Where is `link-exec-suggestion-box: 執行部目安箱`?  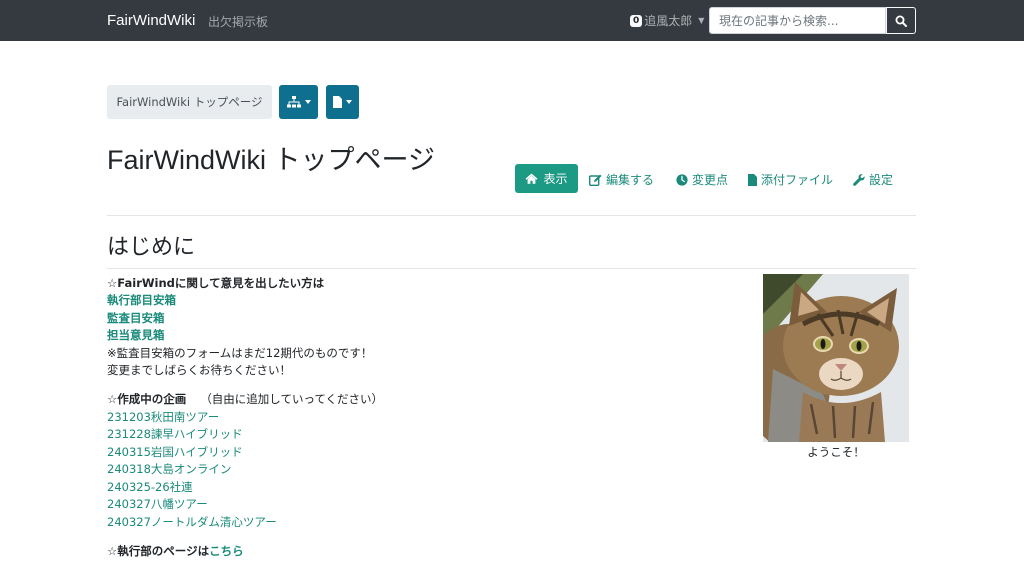 link-exec-suggestion-box: 執行部目安箱 is located at coordinates (141, 300).